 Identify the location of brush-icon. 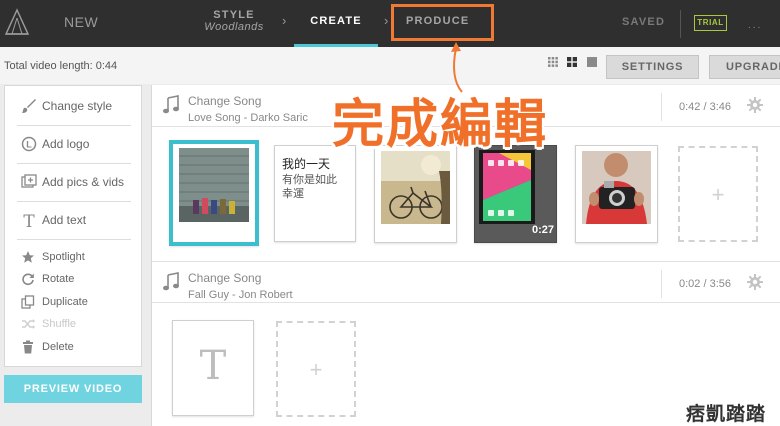
(29, 106).